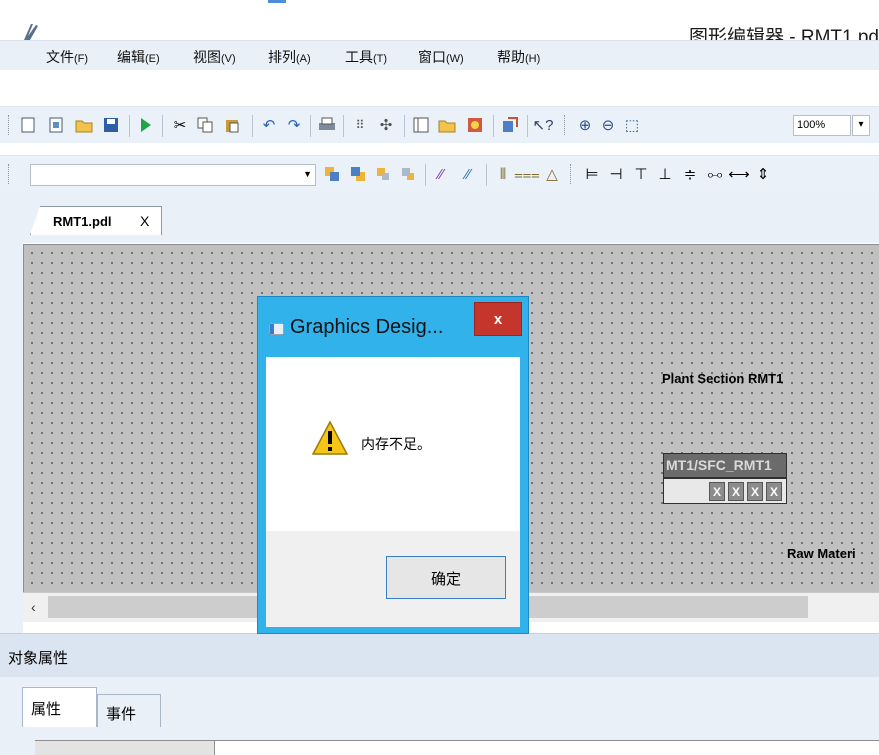 This screenshot has height=755, width=879. I want to click on align-toolbar: ▼ ⁄⁄ ⁄⁄ ⫴ ⩶ △ ⊨ ⊣ ⊤ ⊥ ≑ ⧟ ⟷ ⇕, so click(439, 173).